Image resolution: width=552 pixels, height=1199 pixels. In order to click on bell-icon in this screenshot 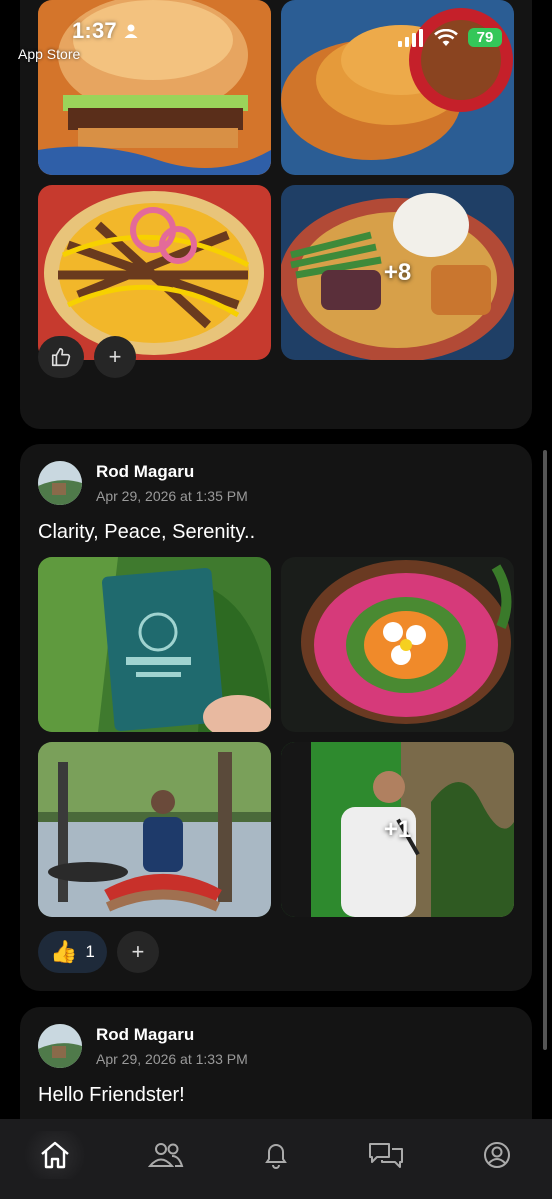, I will do `click(276, 1156)`.